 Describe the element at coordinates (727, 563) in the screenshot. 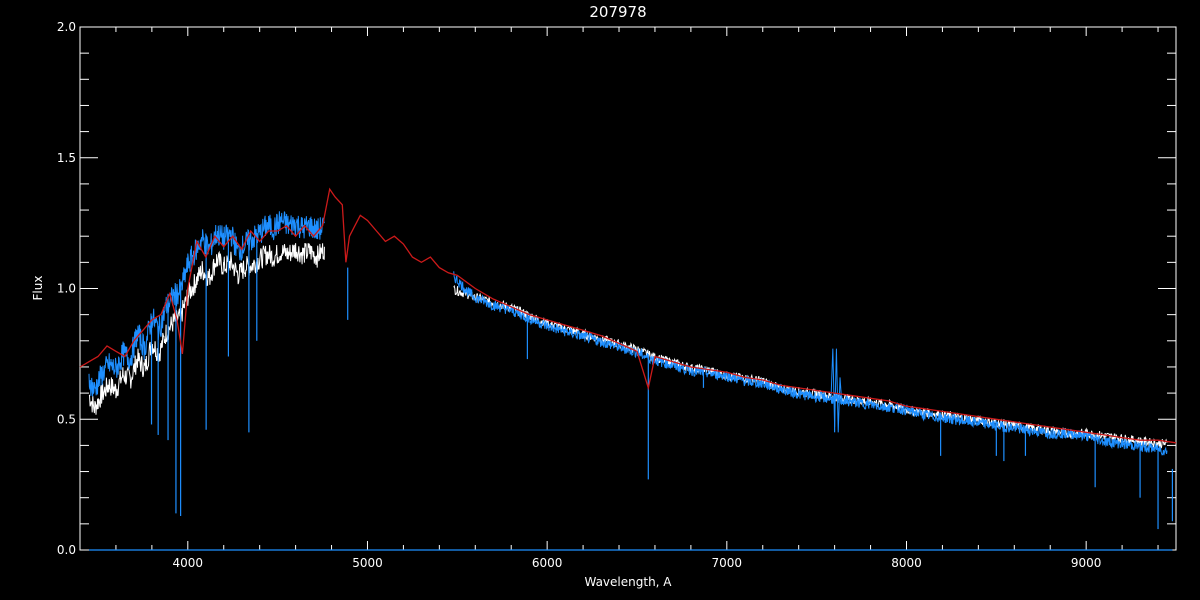

I see `x-tick-label: 7000` at that location.